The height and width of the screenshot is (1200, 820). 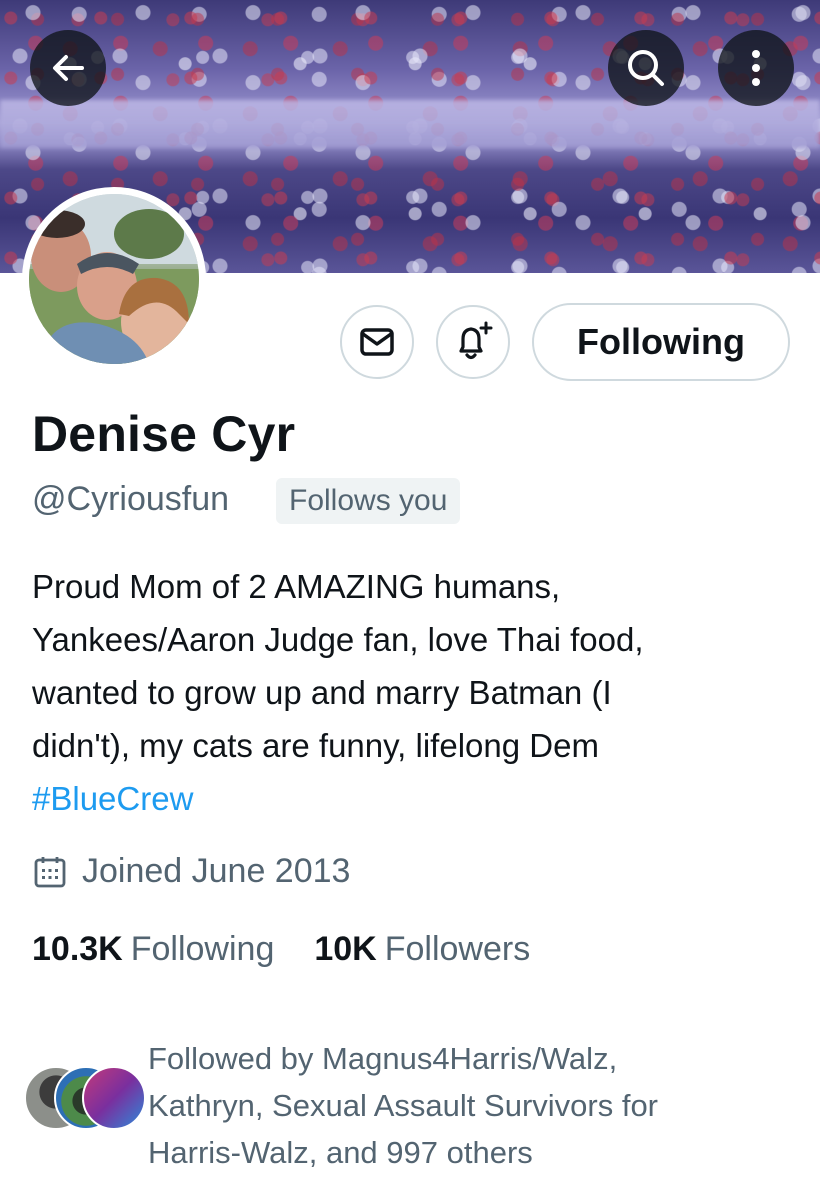 I want to click on following-count: 10.3K, so click(x=77, y=949).